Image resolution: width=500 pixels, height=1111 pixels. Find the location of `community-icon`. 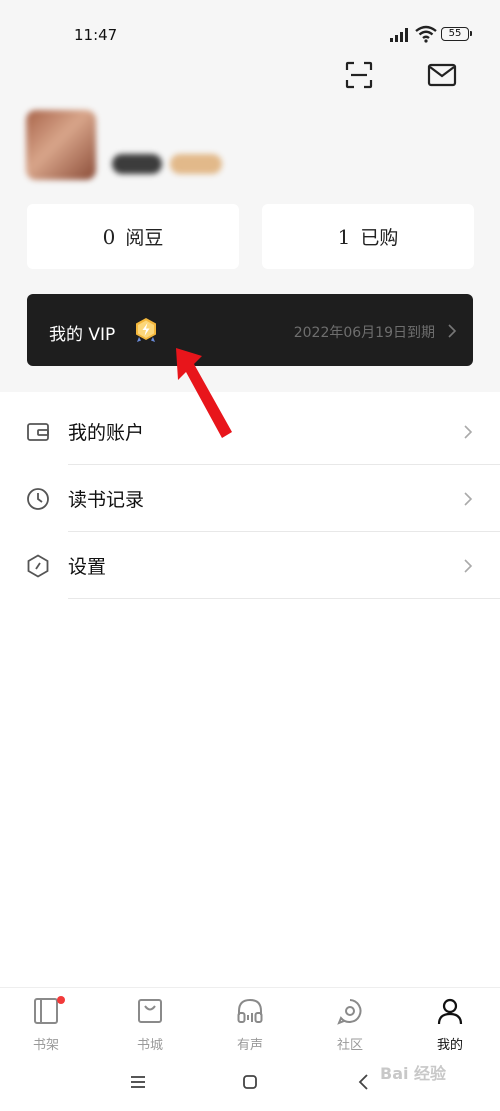

community-icon is located at coordinates (349, 1012).